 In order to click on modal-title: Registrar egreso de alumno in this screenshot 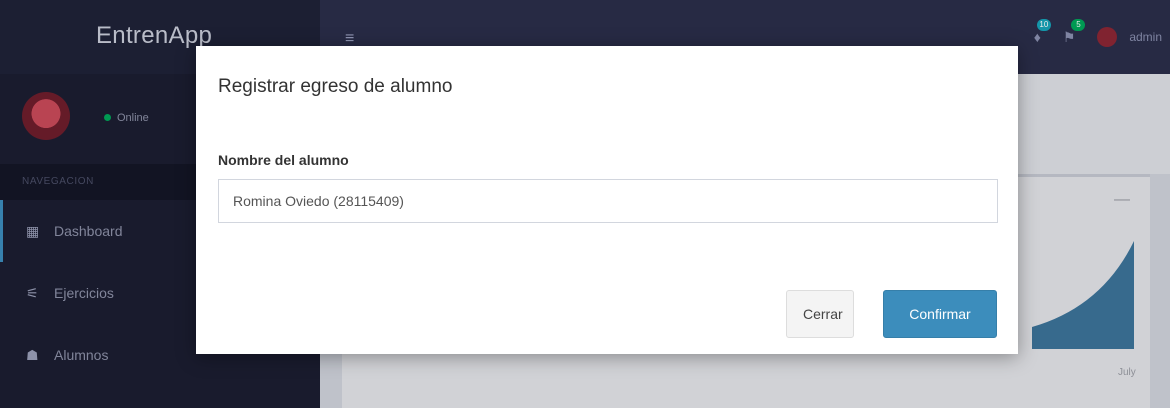, I will do `click(335, 86)`.